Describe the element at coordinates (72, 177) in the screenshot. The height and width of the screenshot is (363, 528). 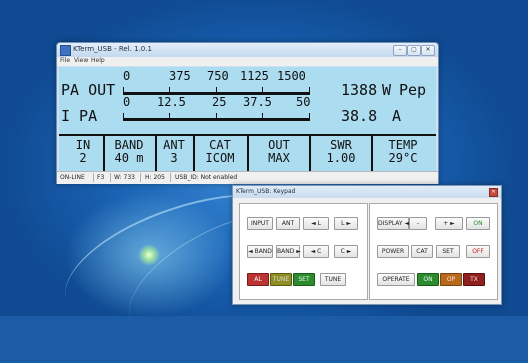
I see `status-online: ON-LINE` at that location.